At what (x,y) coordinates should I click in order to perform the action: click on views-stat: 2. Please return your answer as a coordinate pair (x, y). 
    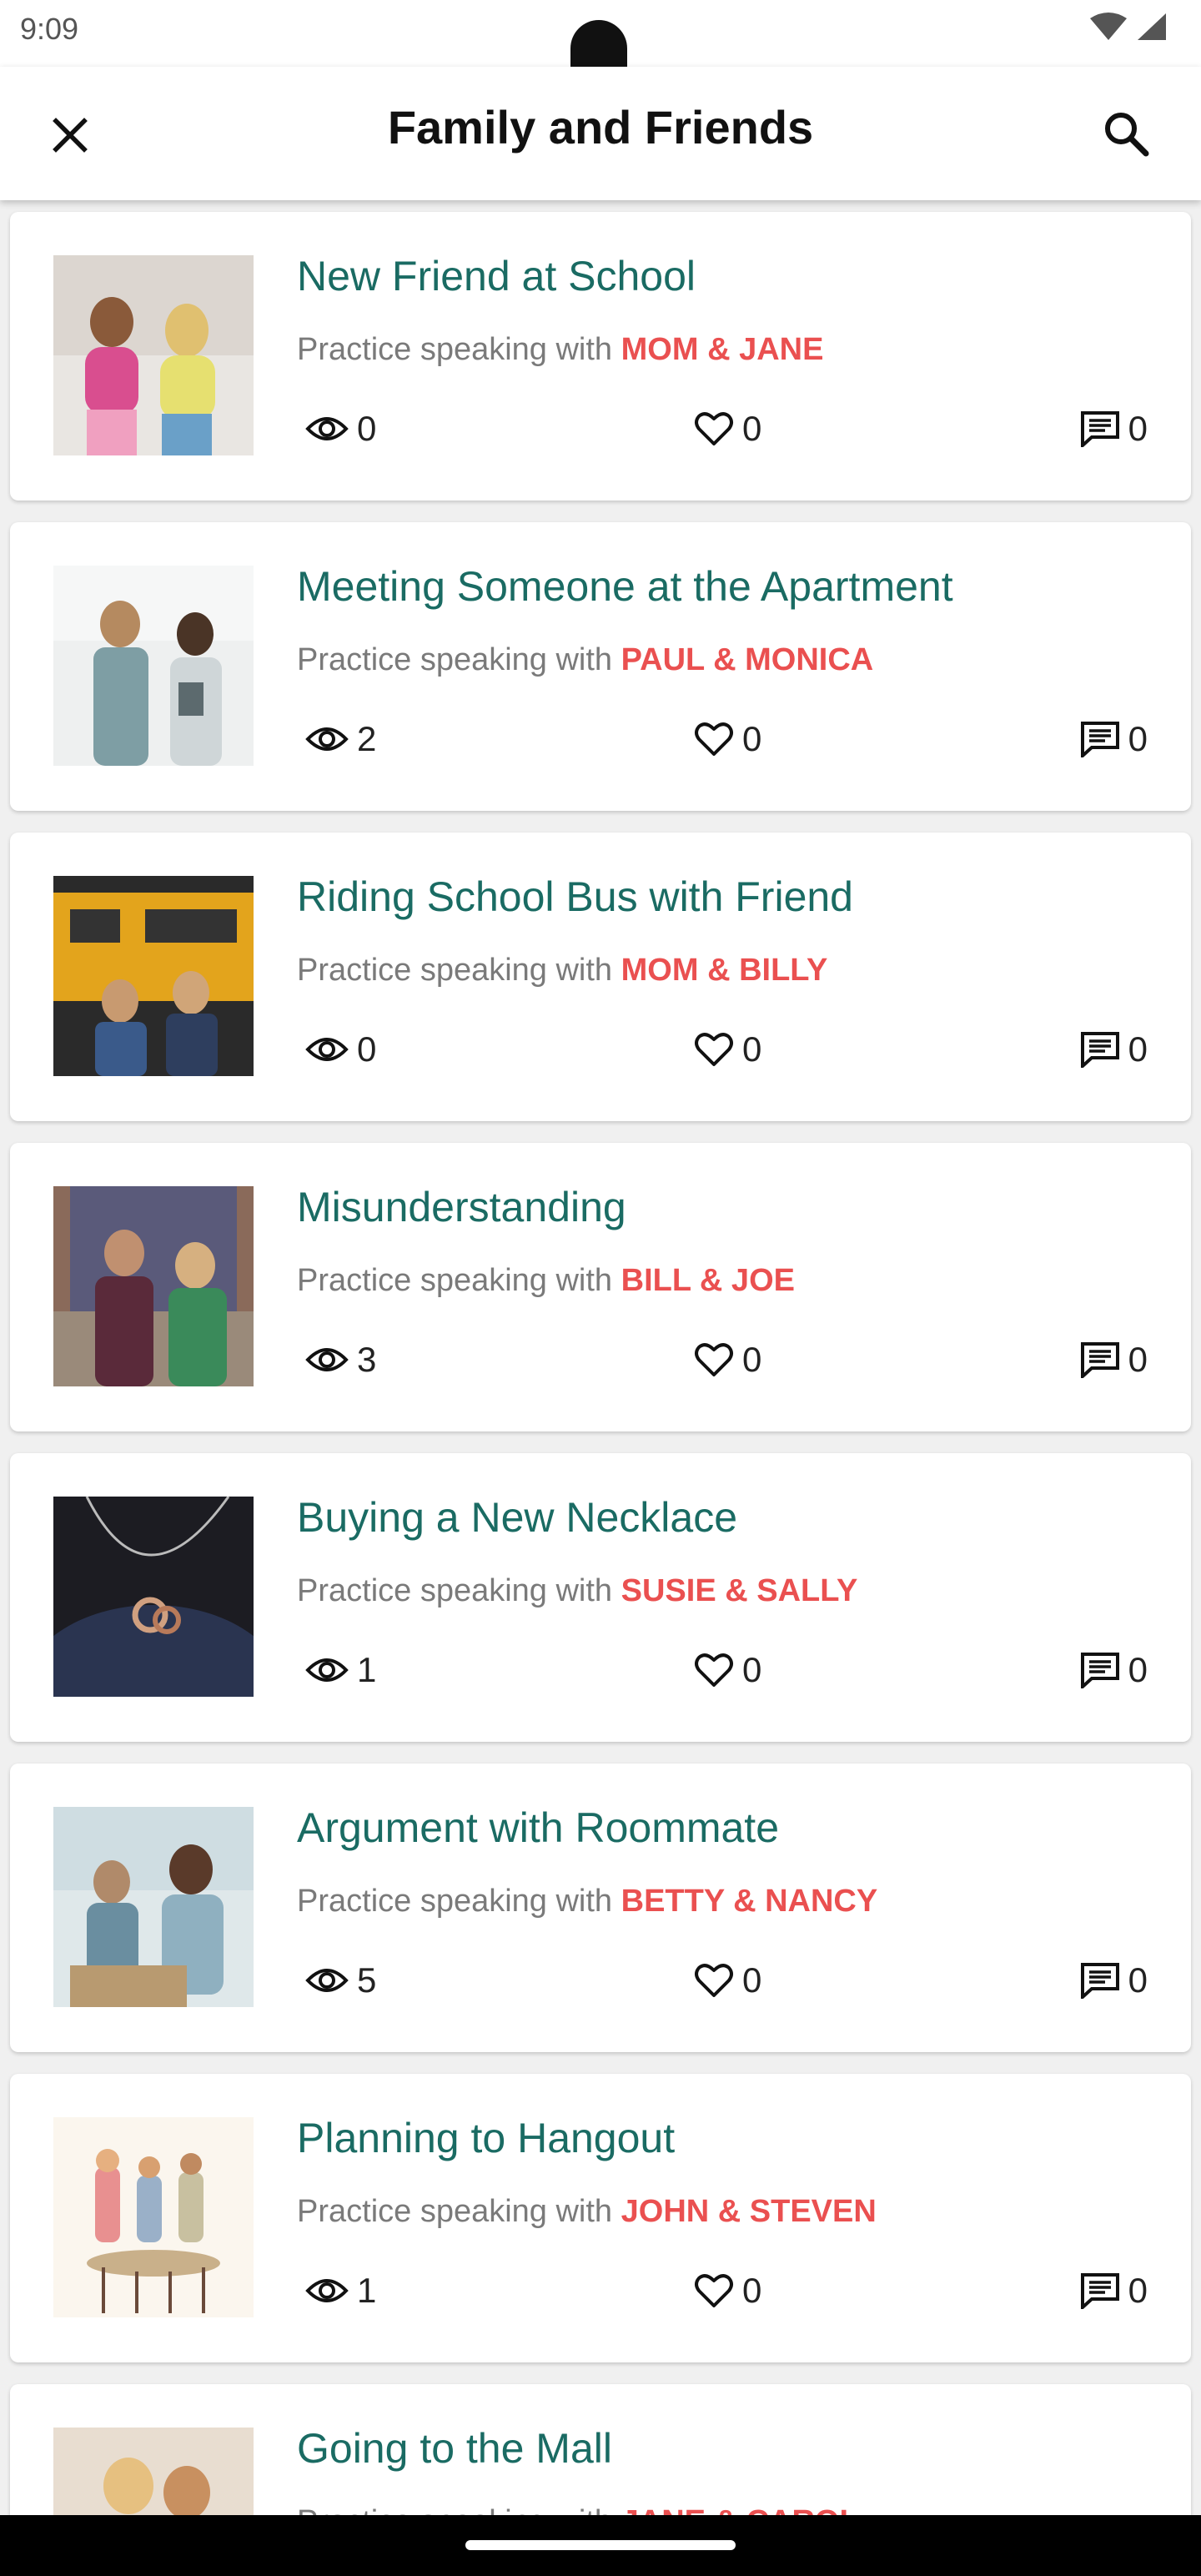
    Looking at the image, I should click on (341, 739).